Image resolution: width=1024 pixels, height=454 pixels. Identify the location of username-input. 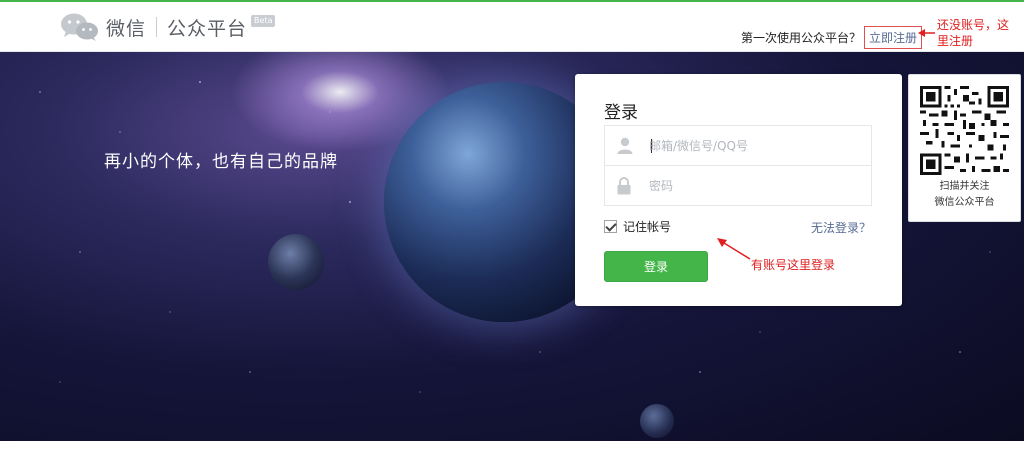
(756, 145).